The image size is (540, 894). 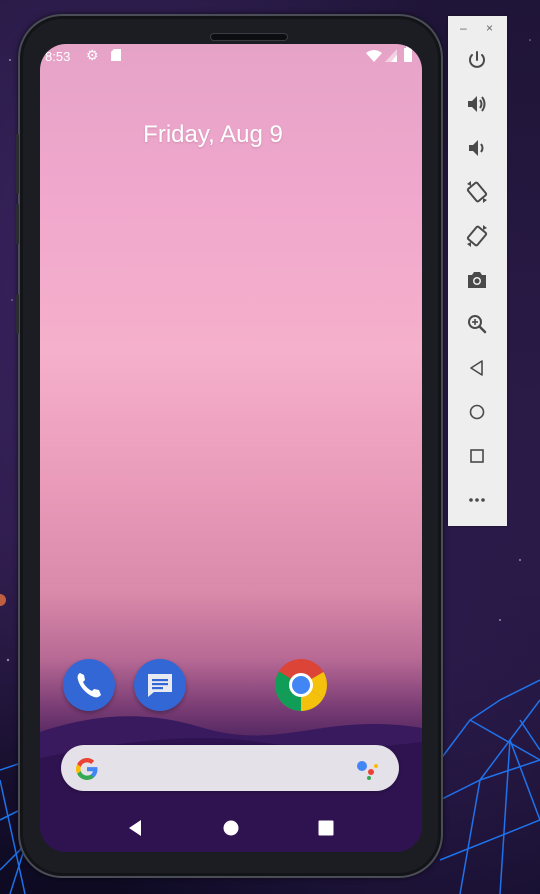 I want to click on navigation-bar, so click(x=231, y=828).